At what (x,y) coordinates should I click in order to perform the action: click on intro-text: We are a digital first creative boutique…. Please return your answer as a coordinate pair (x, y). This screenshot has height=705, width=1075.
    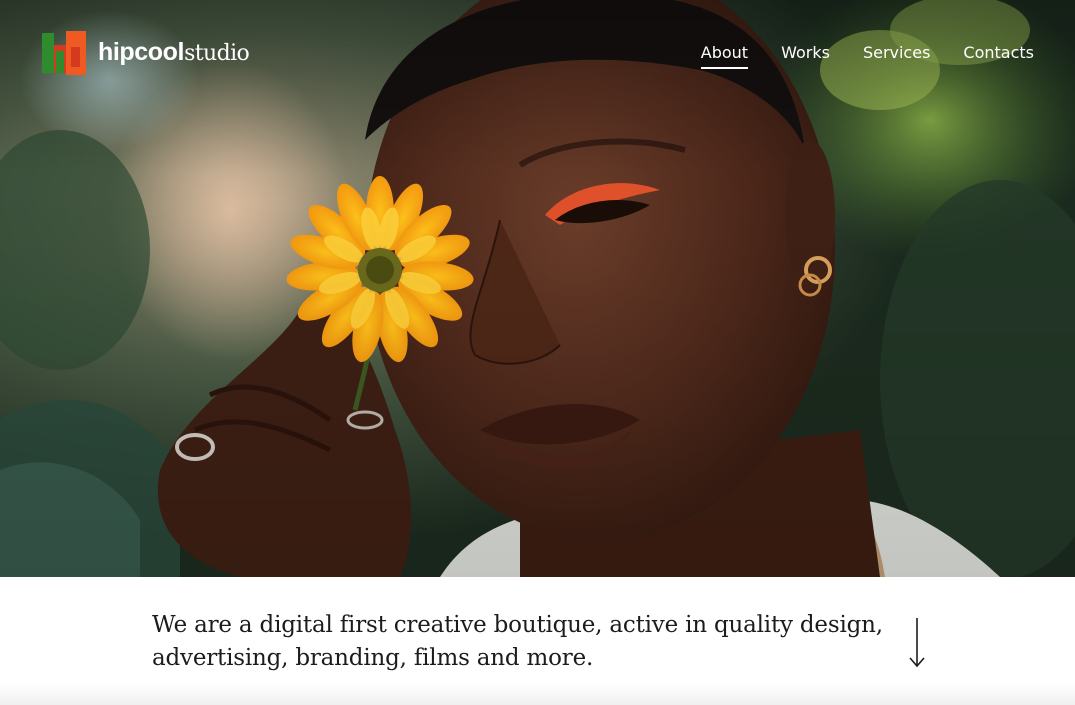
    Looking at the image, I should click on (517, 641).